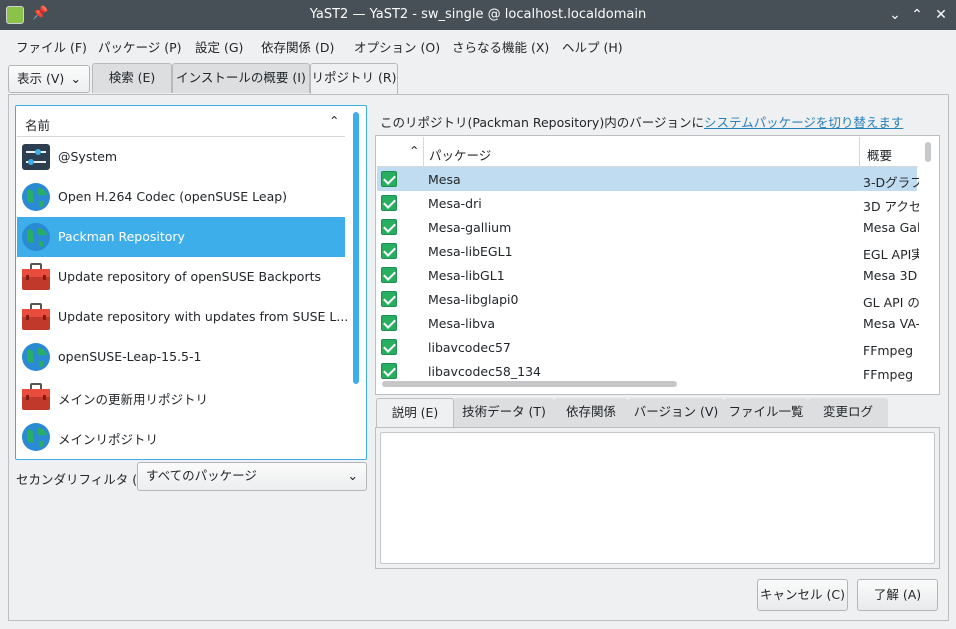  What do you see at coordinates (219, 46) in the screenshot?
I see `menu-settings: 設定 (G)` at bounding box center [219, 46].